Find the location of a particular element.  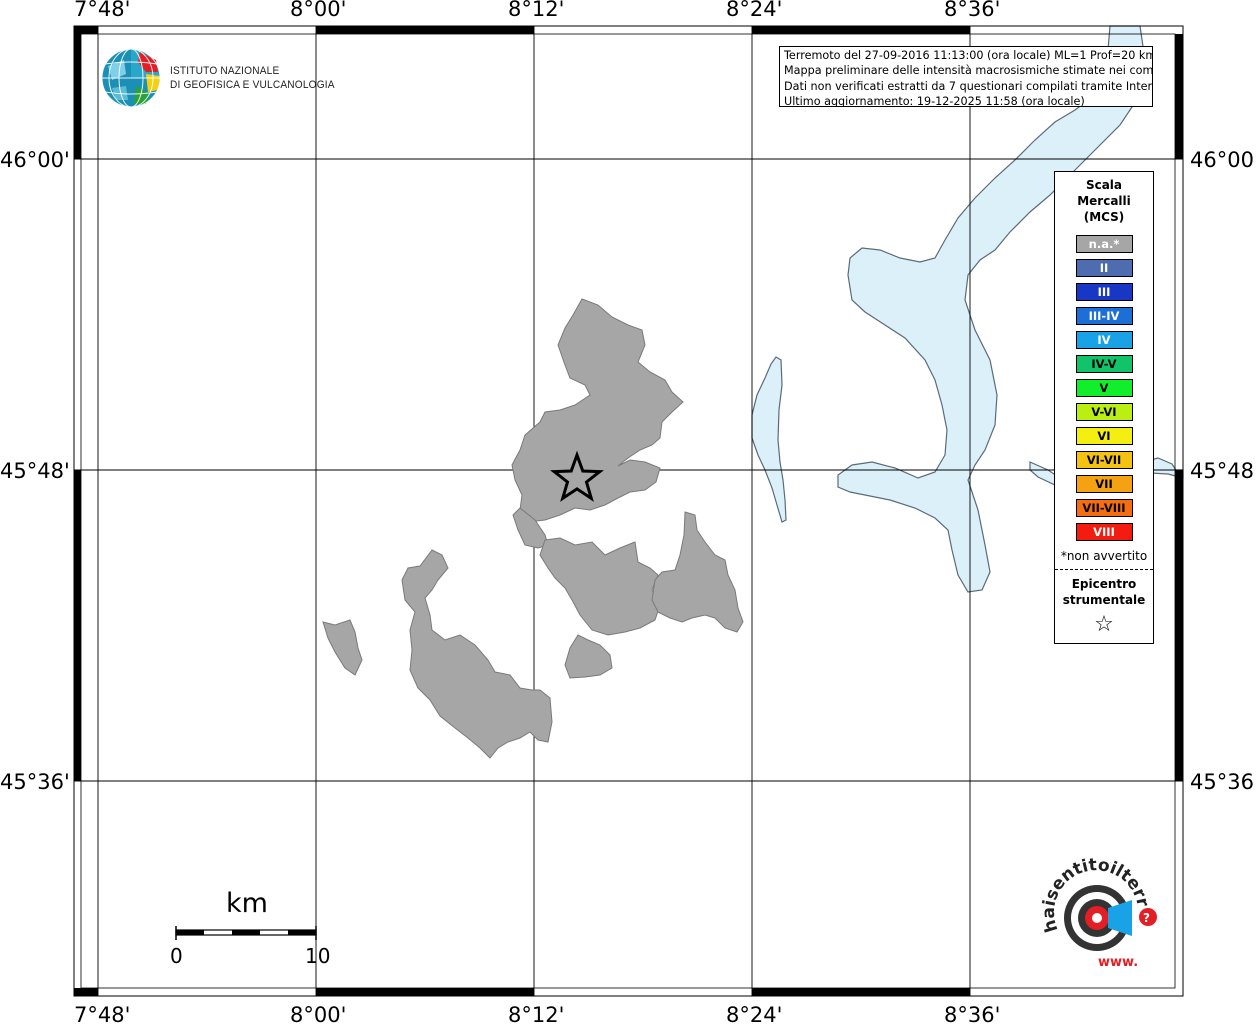

legend-epicenter-label: Epicentro strumentale is located at coordinates (1104, 592).